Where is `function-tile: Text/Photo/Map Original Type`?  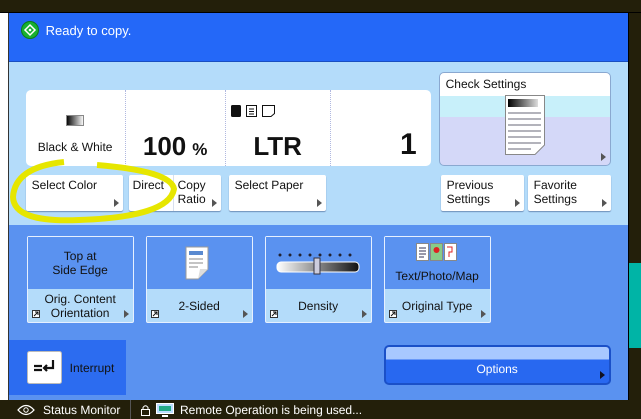 function-tile: Text/Photo/Map Original Type is located at coordinates (437, 279).